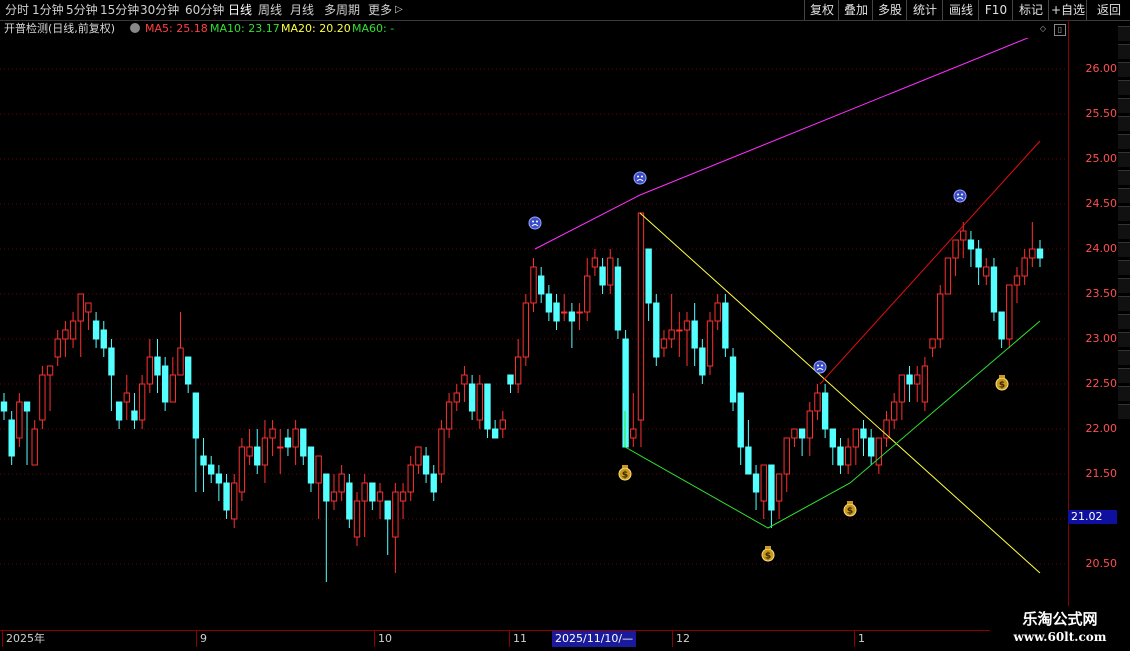  What do you see at coordinates (1002, 386) in the screenshot?
I see `money-bag-symbol: $` at bounding box center [1002, 386].